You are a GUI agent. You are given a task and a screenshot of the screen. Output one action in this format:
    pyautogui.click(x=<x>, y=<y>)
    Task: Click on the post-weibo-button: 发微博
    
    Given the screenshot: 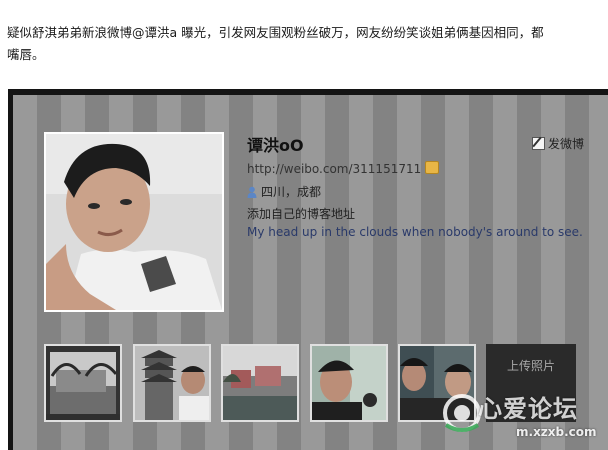 What is the action you would take?
    pyautogui.click(x=558, y=143)
    